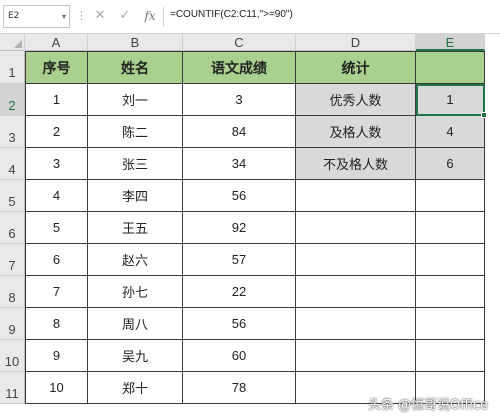 This screenshot has width=500, height=417. I want to click on seq-cell: 10, so click(56, 388).